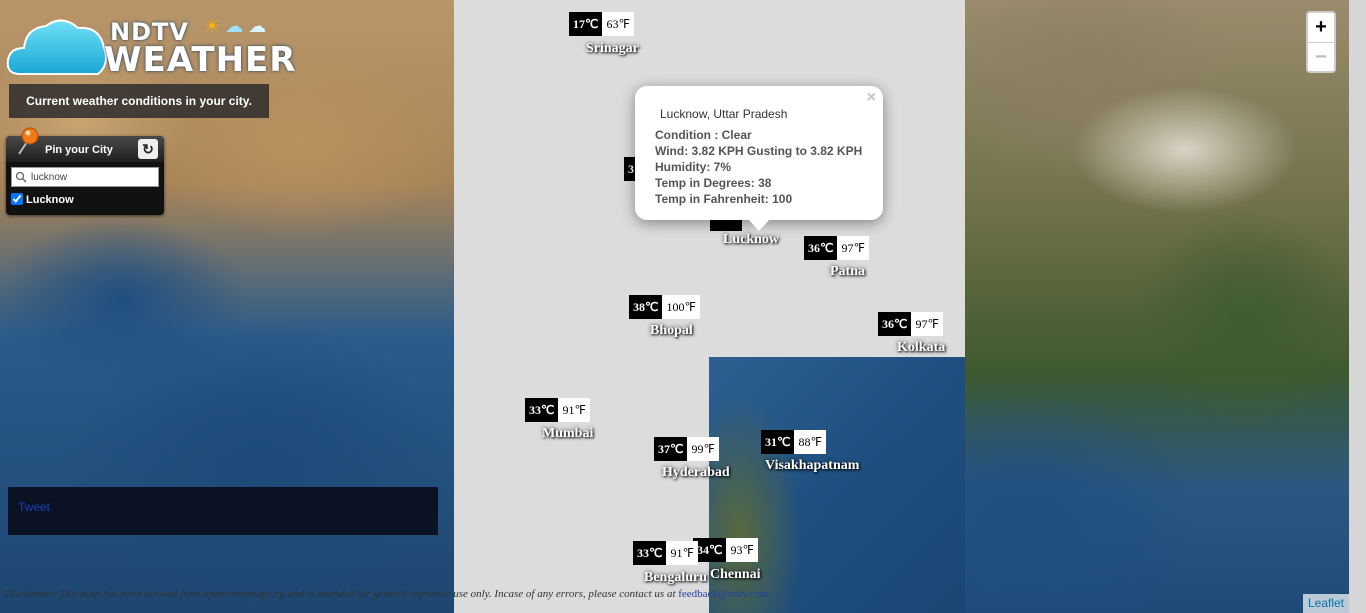  Describe the element at coordinates (742, 550) in the screenshot. I see `temp-fahrenheit: 93℉` at that location.